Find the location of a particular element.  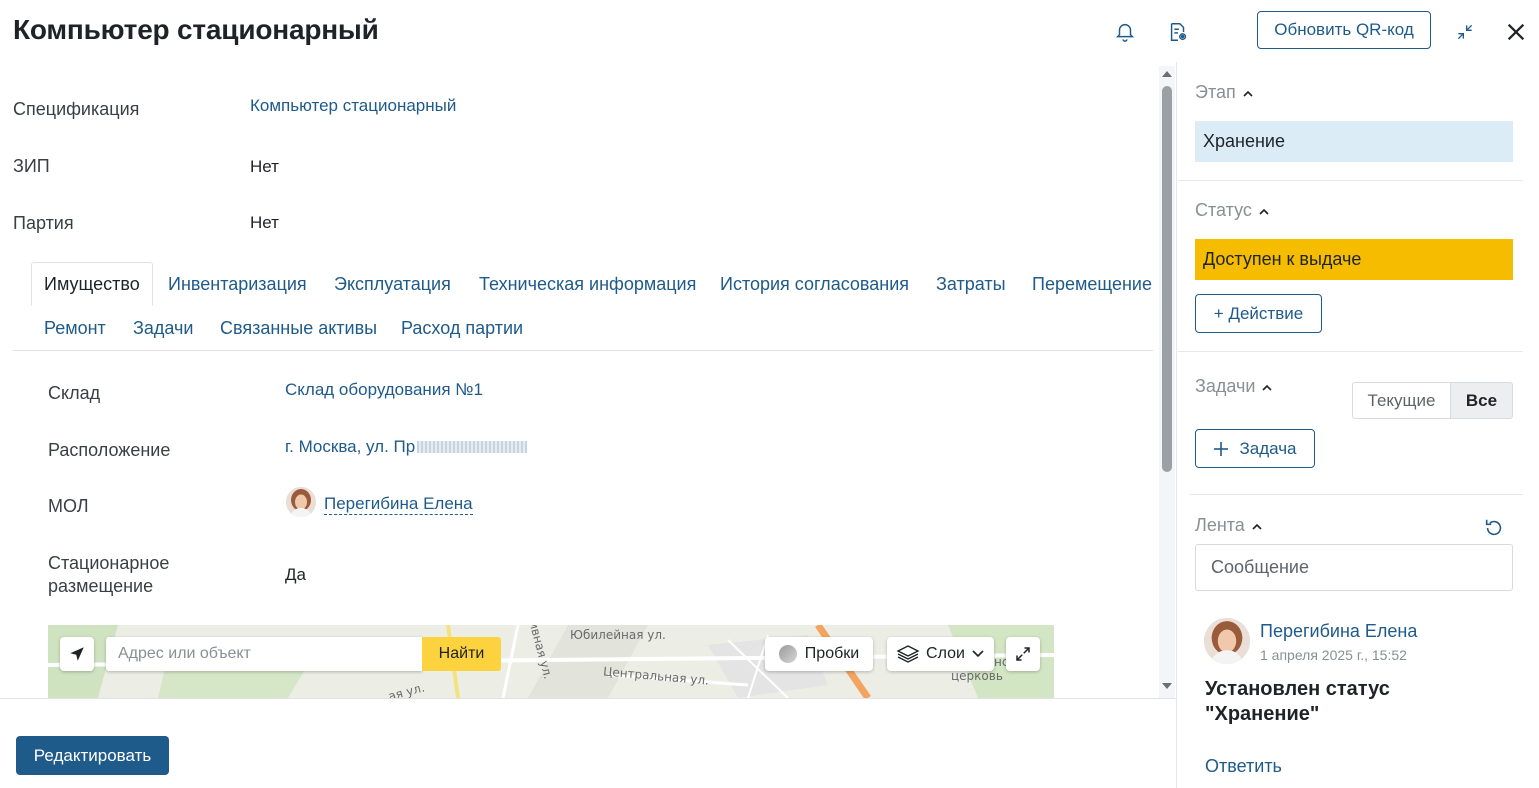

zip-value: Нет is located at coordinates (264, 166).